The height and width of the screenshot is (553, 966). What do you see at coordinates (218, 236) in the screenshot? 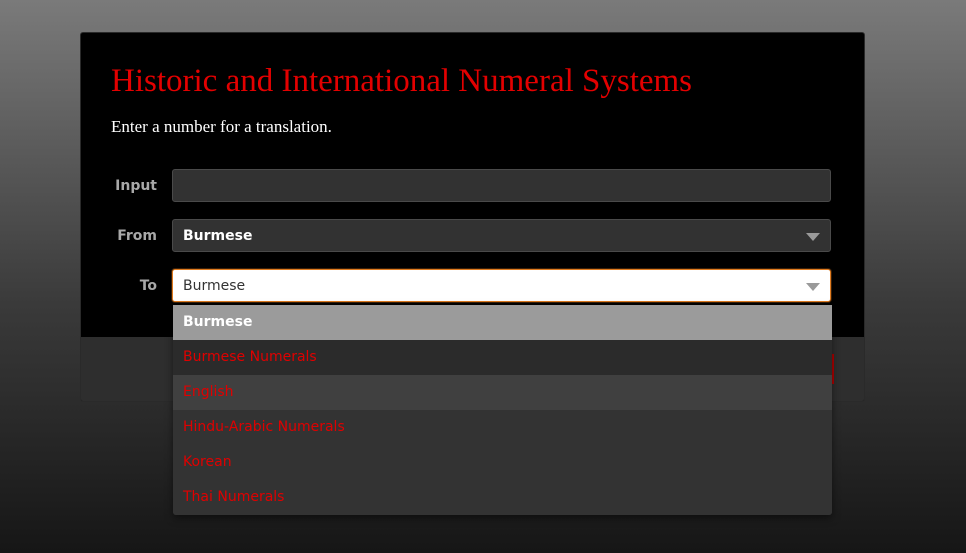
I see `from-select-value: Burmese` at bounding box center [218, 236].